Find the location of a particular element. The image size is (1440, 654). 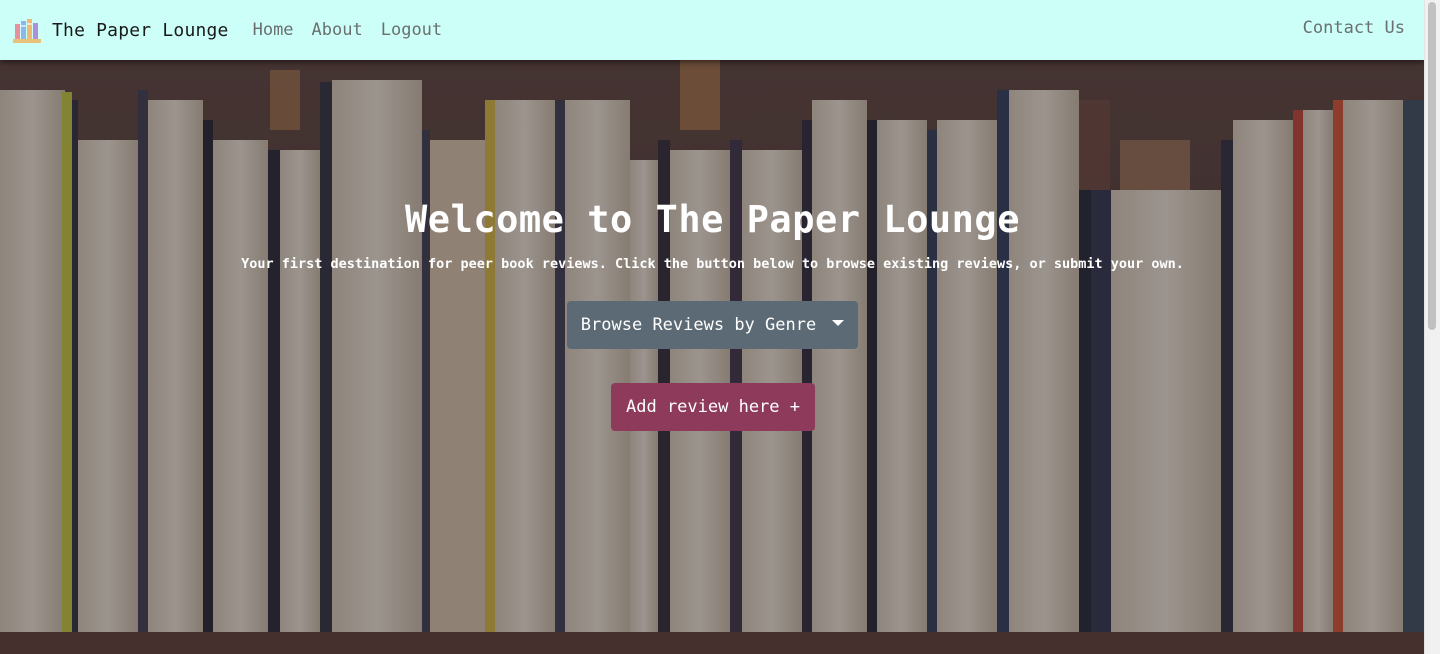

browse-reviews-dropdown-button: Browse Reviews by Genre is located at coordinates (712, 325).